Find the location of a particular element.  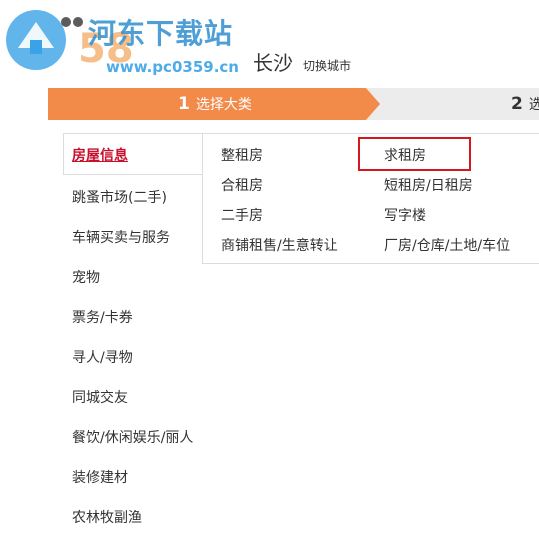

watermark-site-name: 河东下载站 is located at coordinates (161, 33).